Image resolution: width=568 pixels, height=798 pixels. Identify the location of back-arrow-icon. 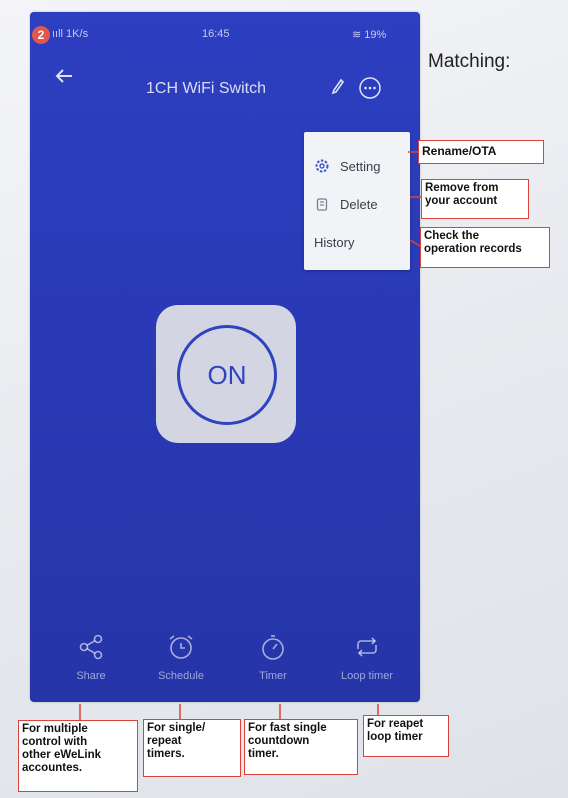
(64, 76).